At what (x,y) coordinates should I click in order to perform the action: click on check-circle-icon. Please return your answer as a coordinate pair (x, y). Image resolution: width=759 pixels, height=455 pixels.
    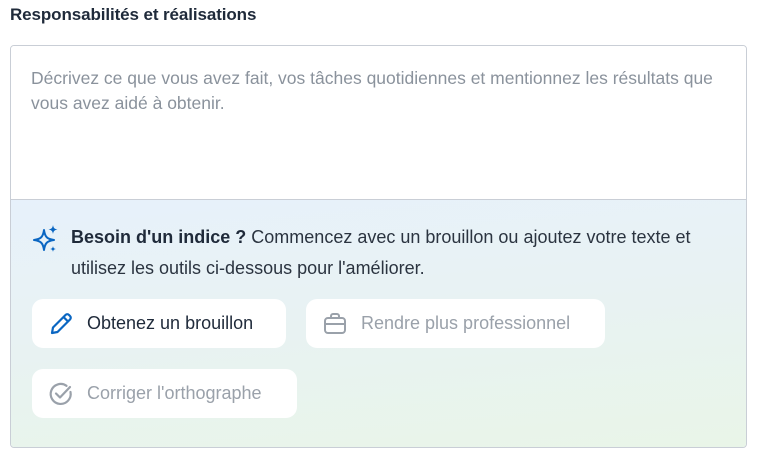
    Looking at the image, I should click on (61, 394).